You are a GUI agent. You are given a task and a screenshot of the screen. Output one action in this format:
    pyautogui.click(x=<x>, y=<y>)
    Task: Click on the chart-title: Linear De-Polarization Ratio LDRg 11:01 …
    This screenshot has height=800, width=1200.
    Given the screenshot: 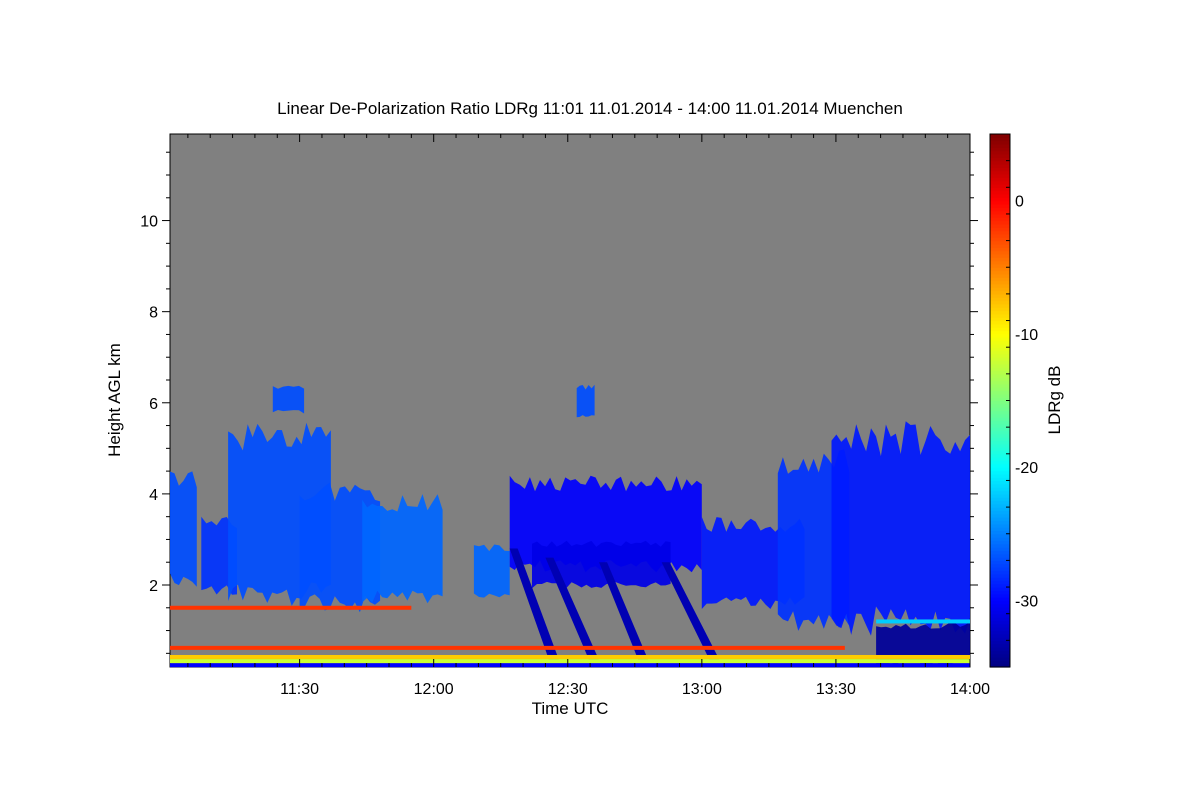 What is the action you would take?
    pyautogui.click(x=590, y=108)
    